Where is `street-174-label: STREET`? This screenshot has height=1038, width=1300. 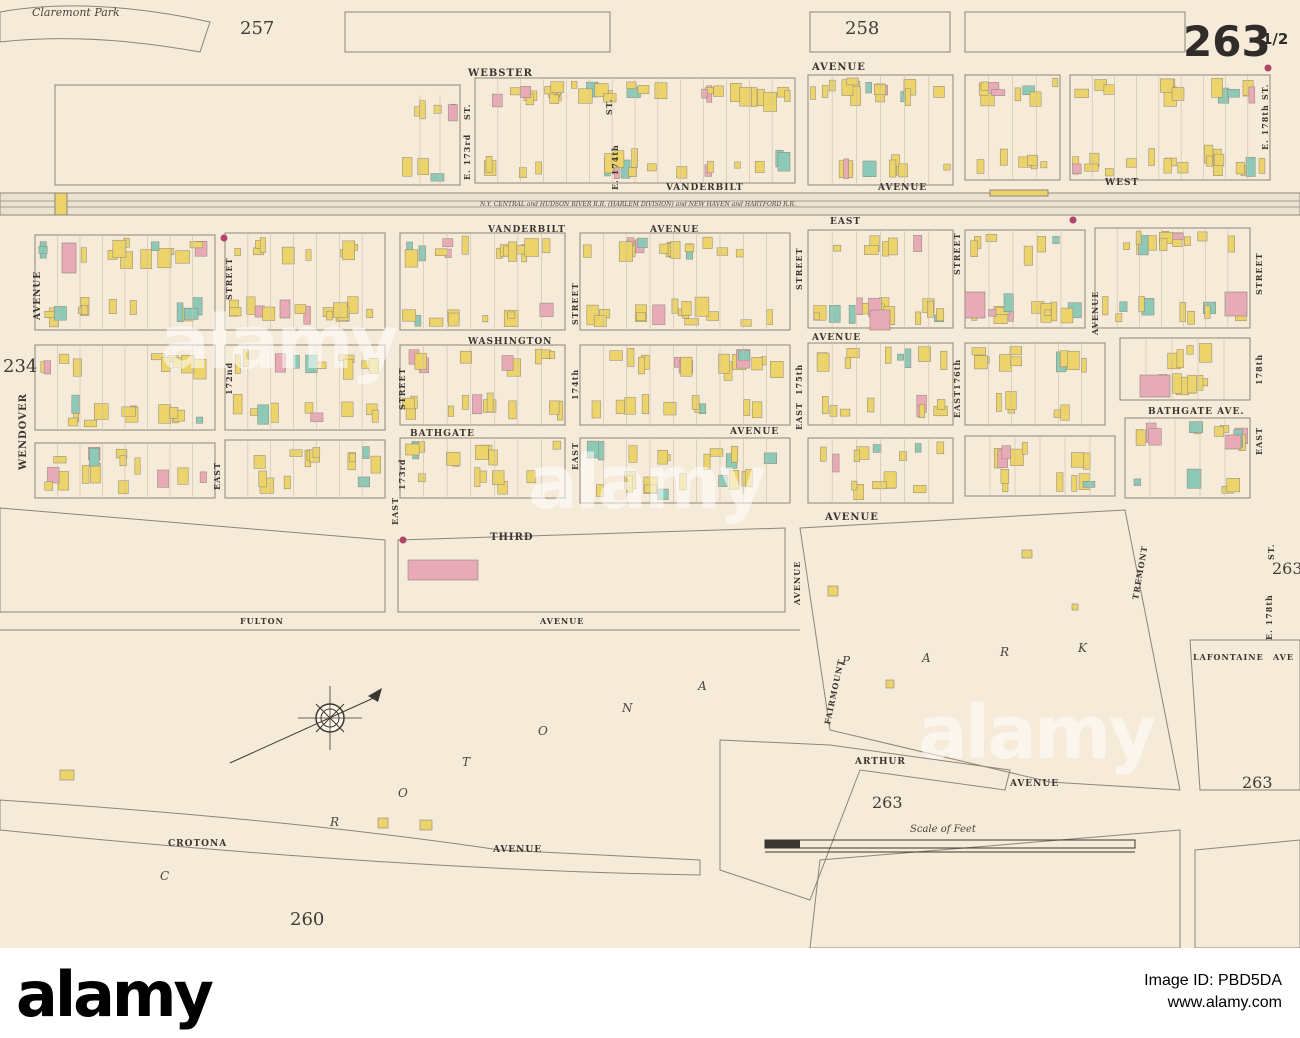 street-174-label: STREET is located at coordinates (575, 303).